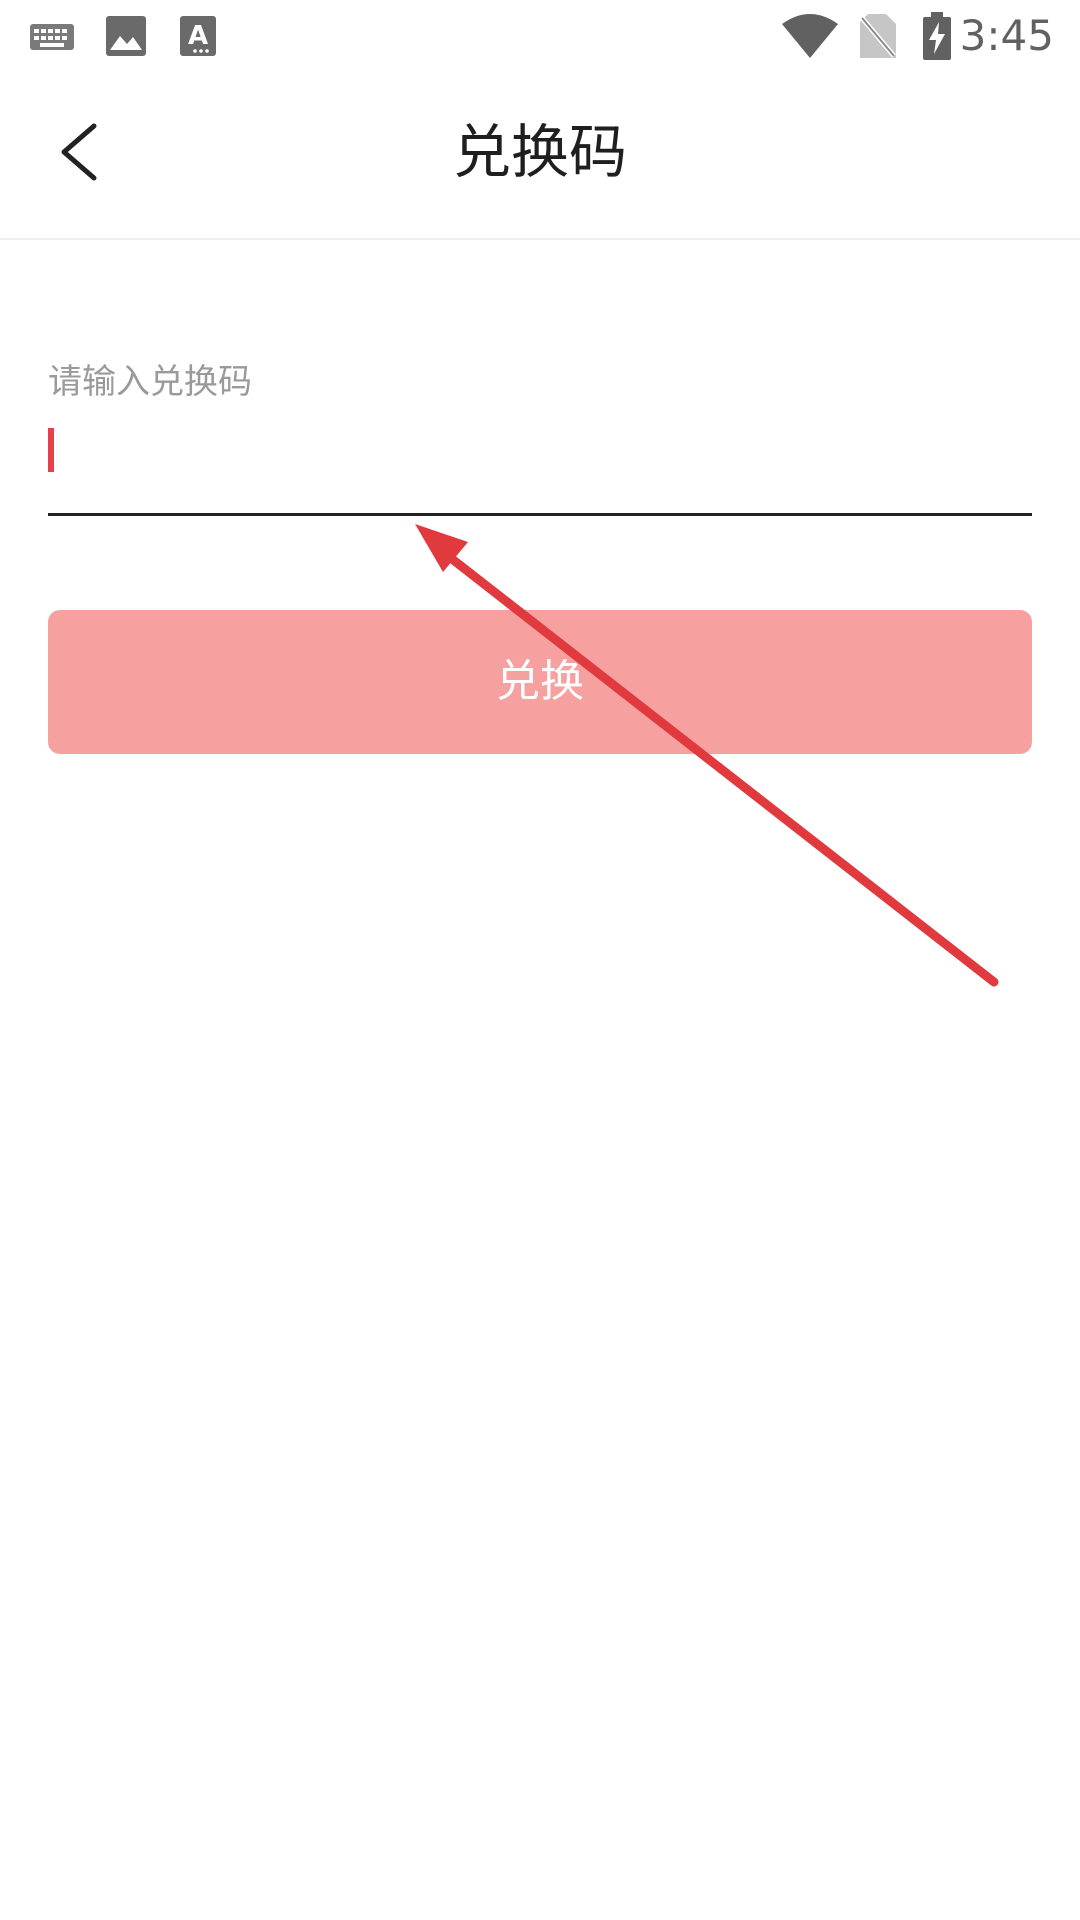 Image resolution: width=1080 pixels, height=1920 pixels. What do you see at coordinates (937, 36) in the screenshot?
I see `battery-charging-icon` at bounding box center [937, 36].